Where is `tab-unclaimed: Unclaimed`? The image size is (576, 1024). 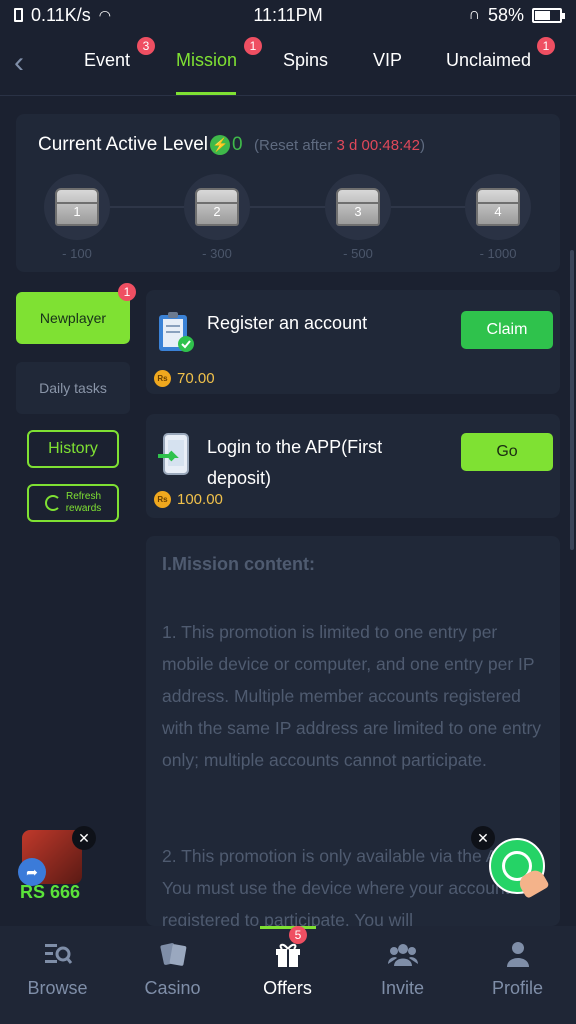
tab-unclaimed: Unclaimed is located at coordinates (488, 60).